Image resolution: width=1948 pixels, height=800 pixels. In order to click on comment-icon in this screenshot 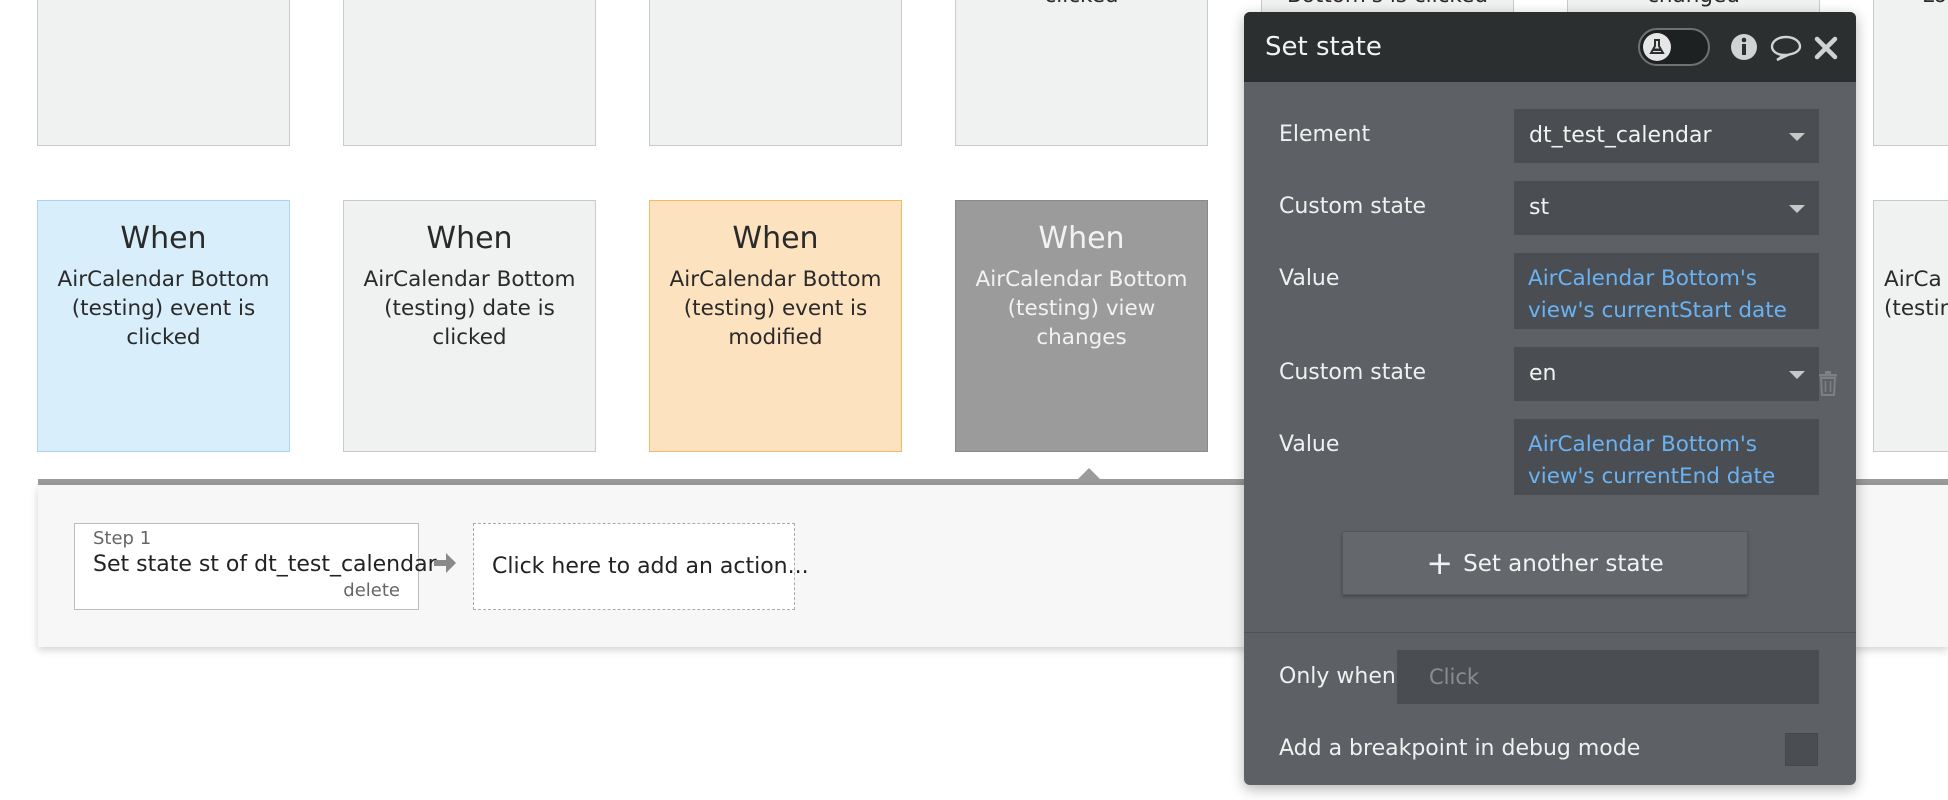, I will do `click(1786, 48)`.